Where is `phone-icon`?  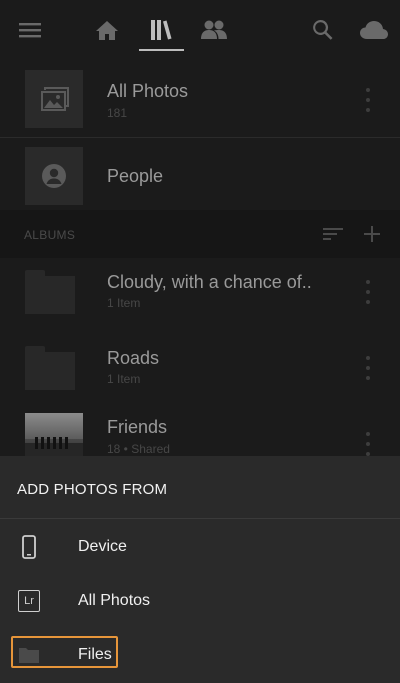
phone-icon is located at coordinates (29, 547).